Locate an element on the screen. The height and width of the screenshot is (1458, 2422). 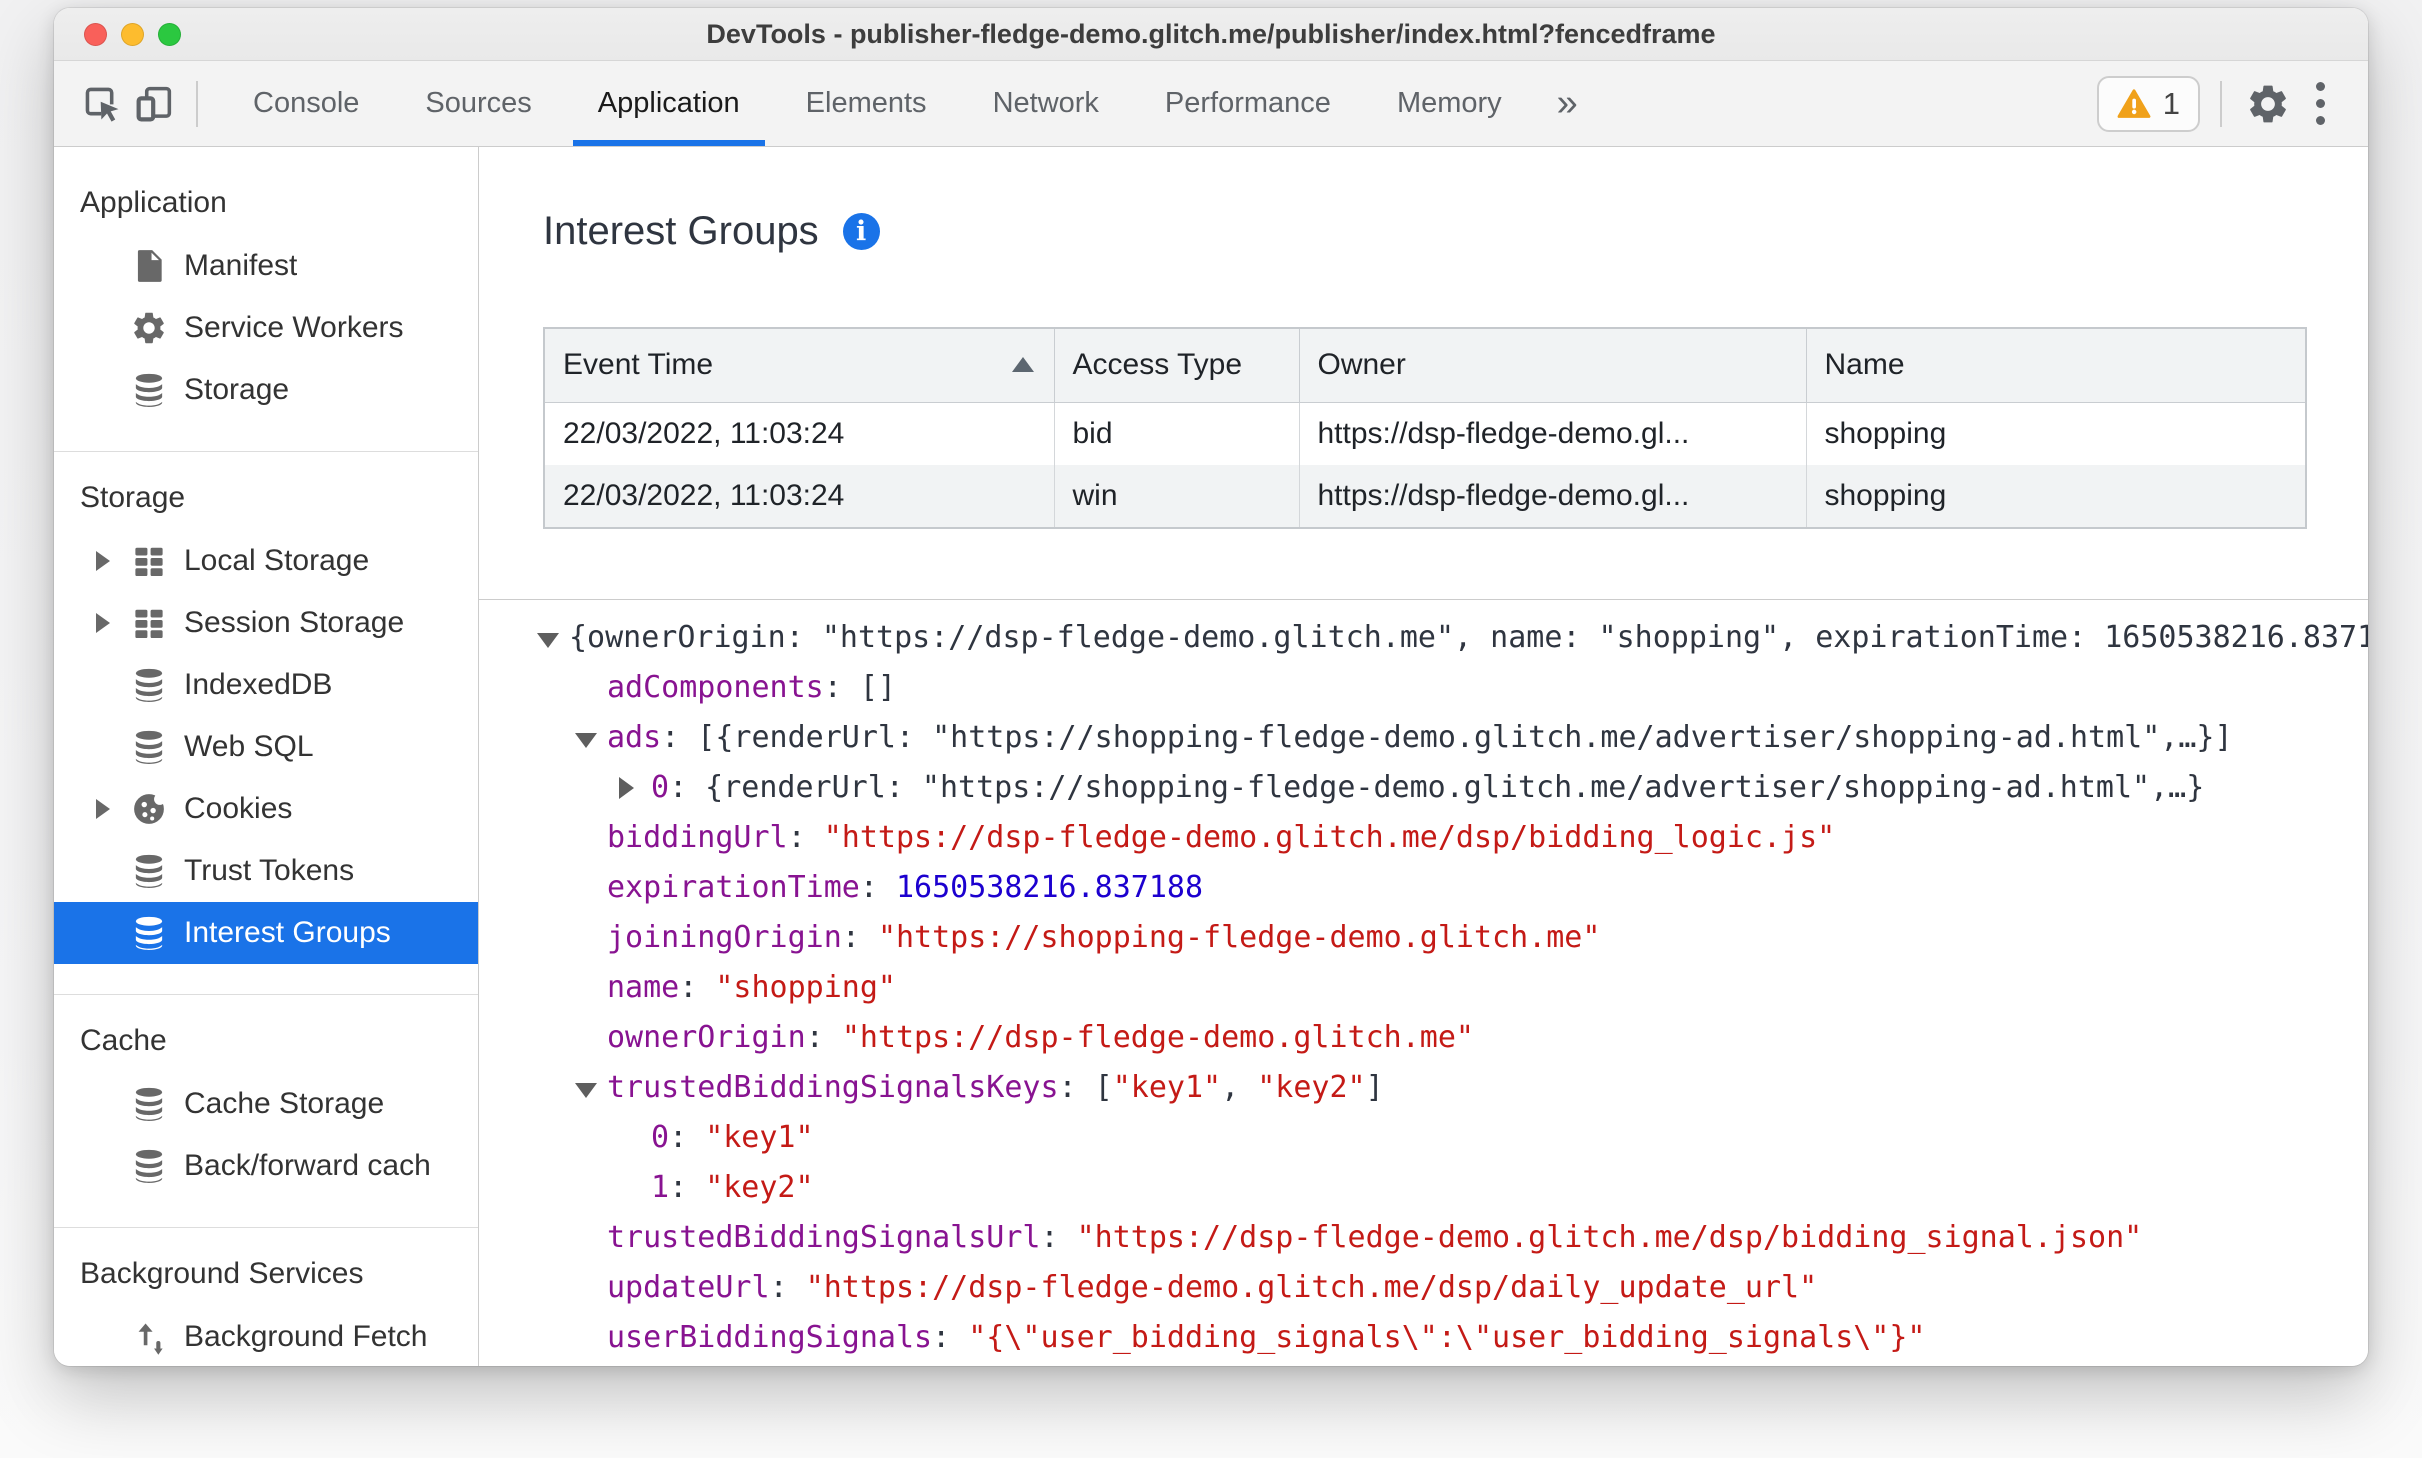
settings-gear-icon is located at coordinates (2268, 104).